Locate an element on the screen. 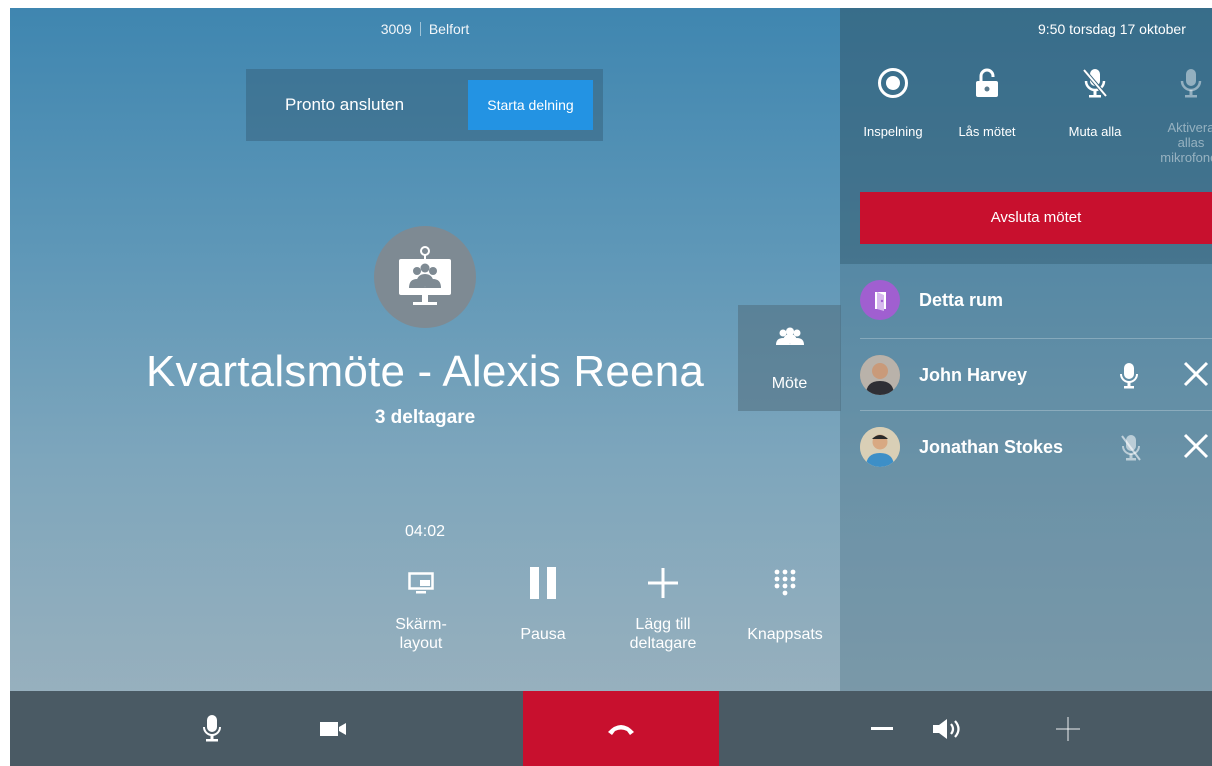  keypad-button: Knappsats is located at coordinates (785, 602).